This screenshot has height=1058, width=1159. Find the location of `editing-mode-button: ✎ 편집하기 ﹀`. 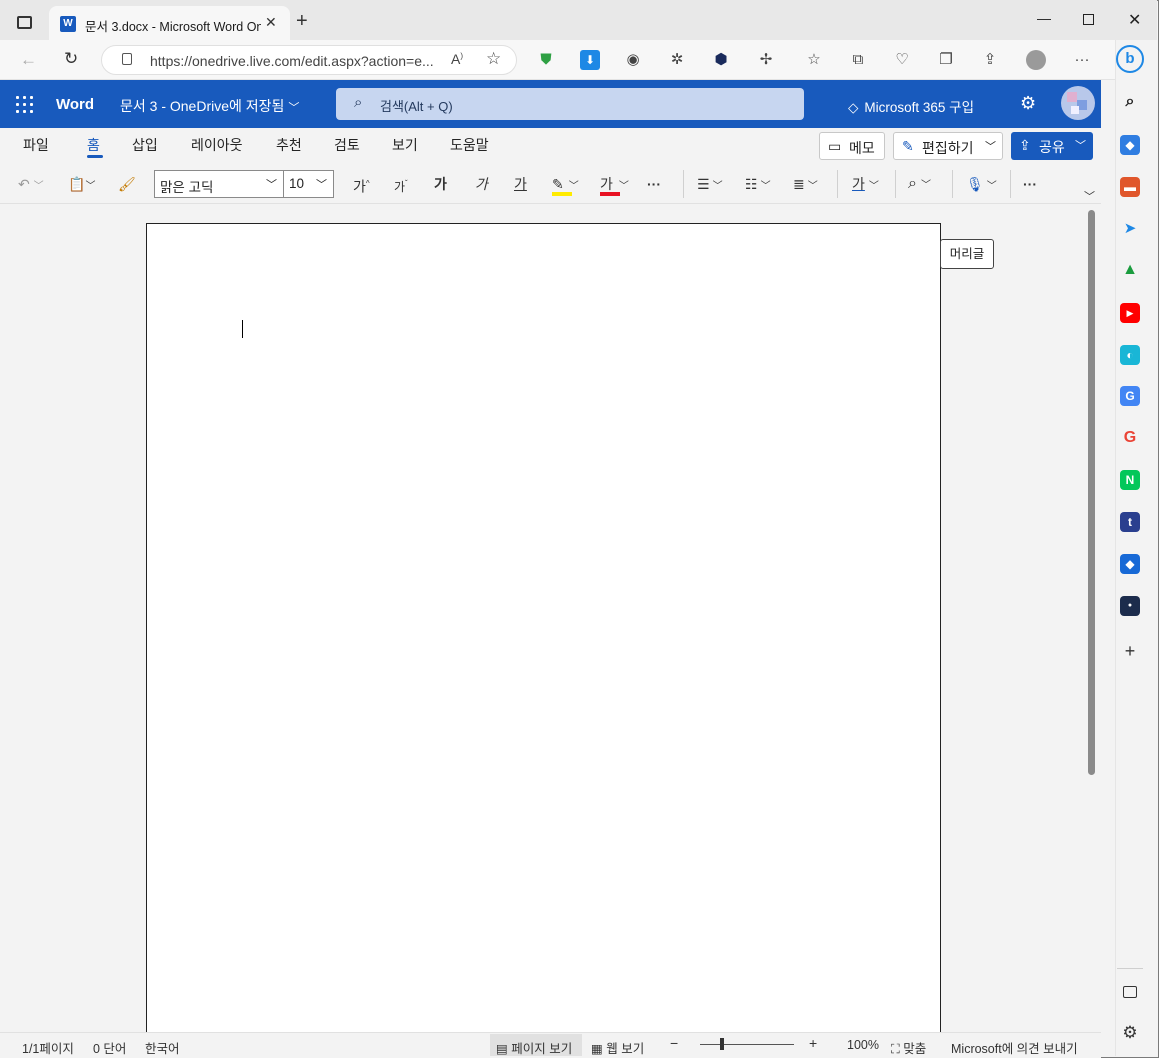

editing-mode-button: ✎ 편집하기 ﹀ is located at coordinates (948, 146).